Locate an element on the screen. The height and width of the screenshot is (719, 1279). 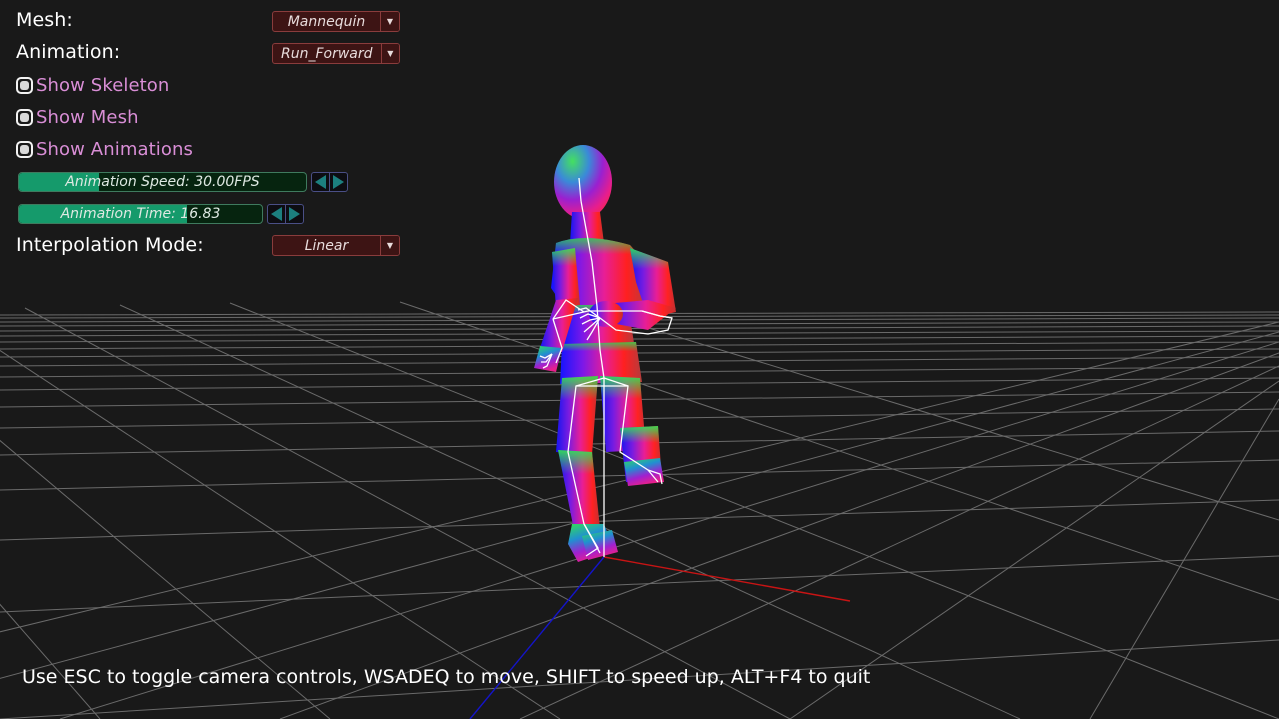
animation-time-slider-row: Animation Time: 16.83 is located at coordinates (161, 214).